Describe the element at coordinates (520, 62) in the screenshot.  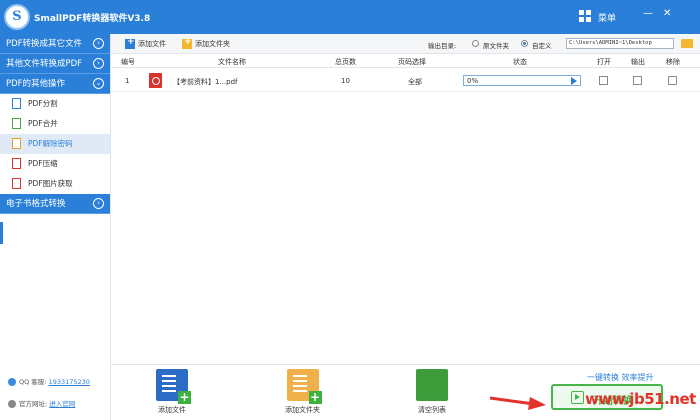
I see `col-status: 状态` at that location.